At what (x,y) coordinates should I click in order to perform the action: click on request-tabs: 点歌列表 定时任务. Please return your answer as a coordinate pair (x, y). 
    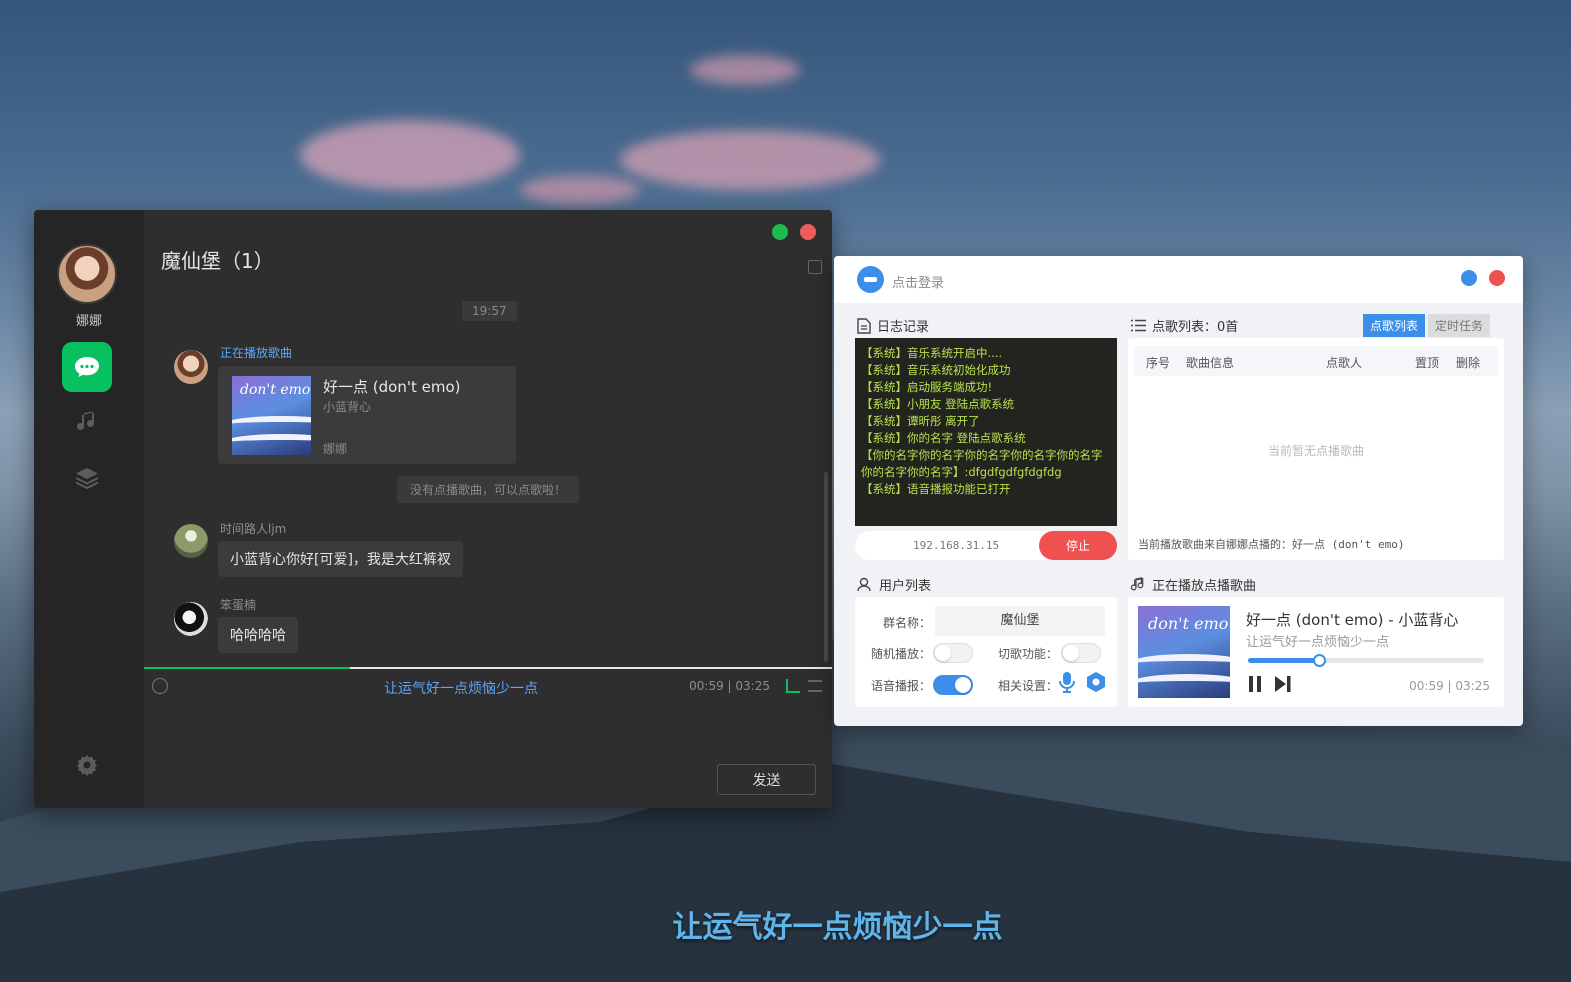
    Looking at the image, I should click on (1427, 325).